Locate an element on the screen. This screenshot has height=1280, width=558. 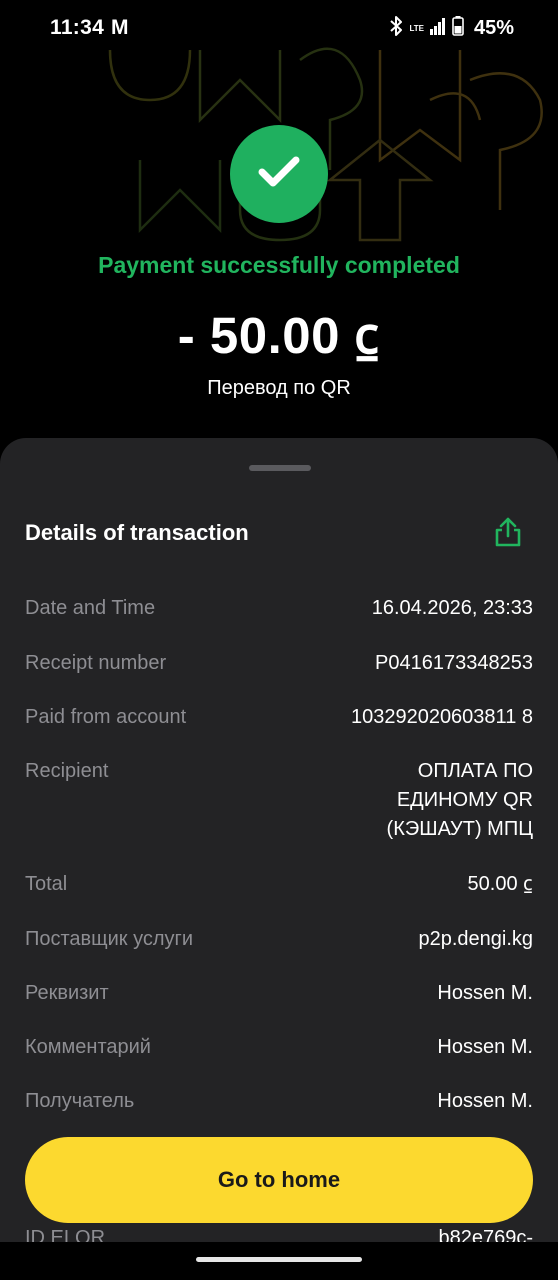
bluetooth-icon is located at coordinates (396, 28).